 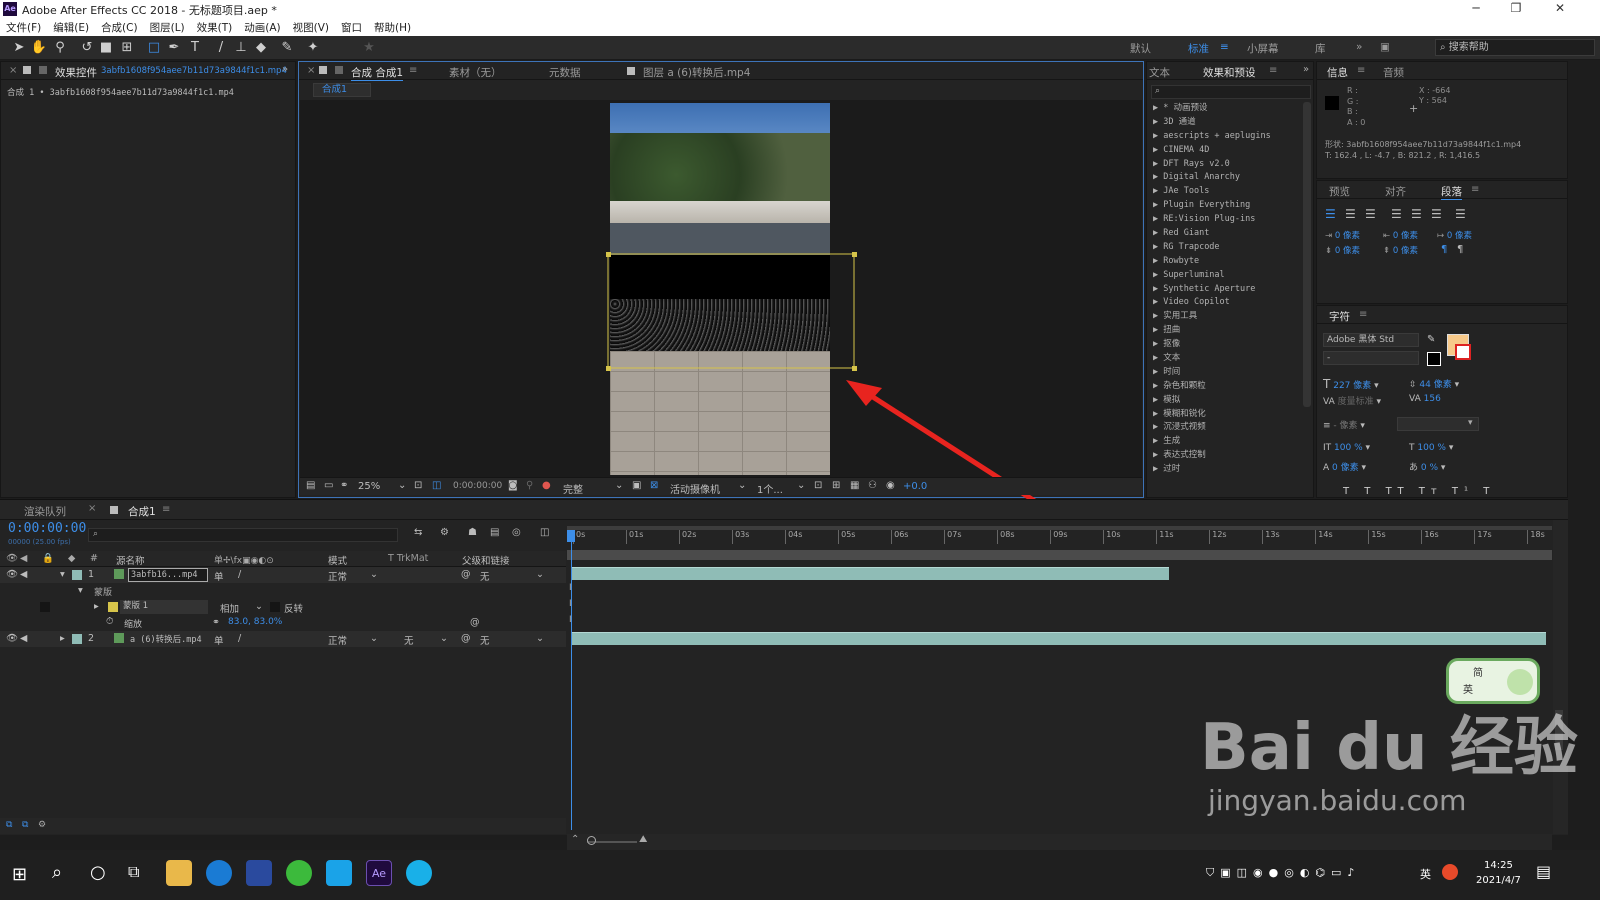 I want to click on parent-header: 父级和链接, so click(x=486, y=560).